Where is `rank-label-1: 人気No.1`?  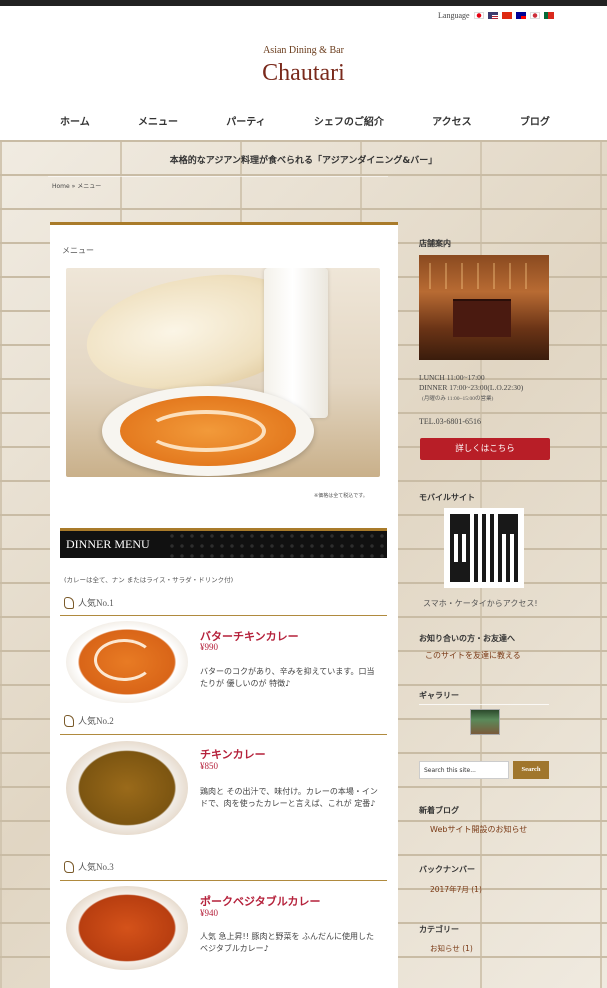
rank-label-1: 人気No.1 is located at coordinates (89, 602).